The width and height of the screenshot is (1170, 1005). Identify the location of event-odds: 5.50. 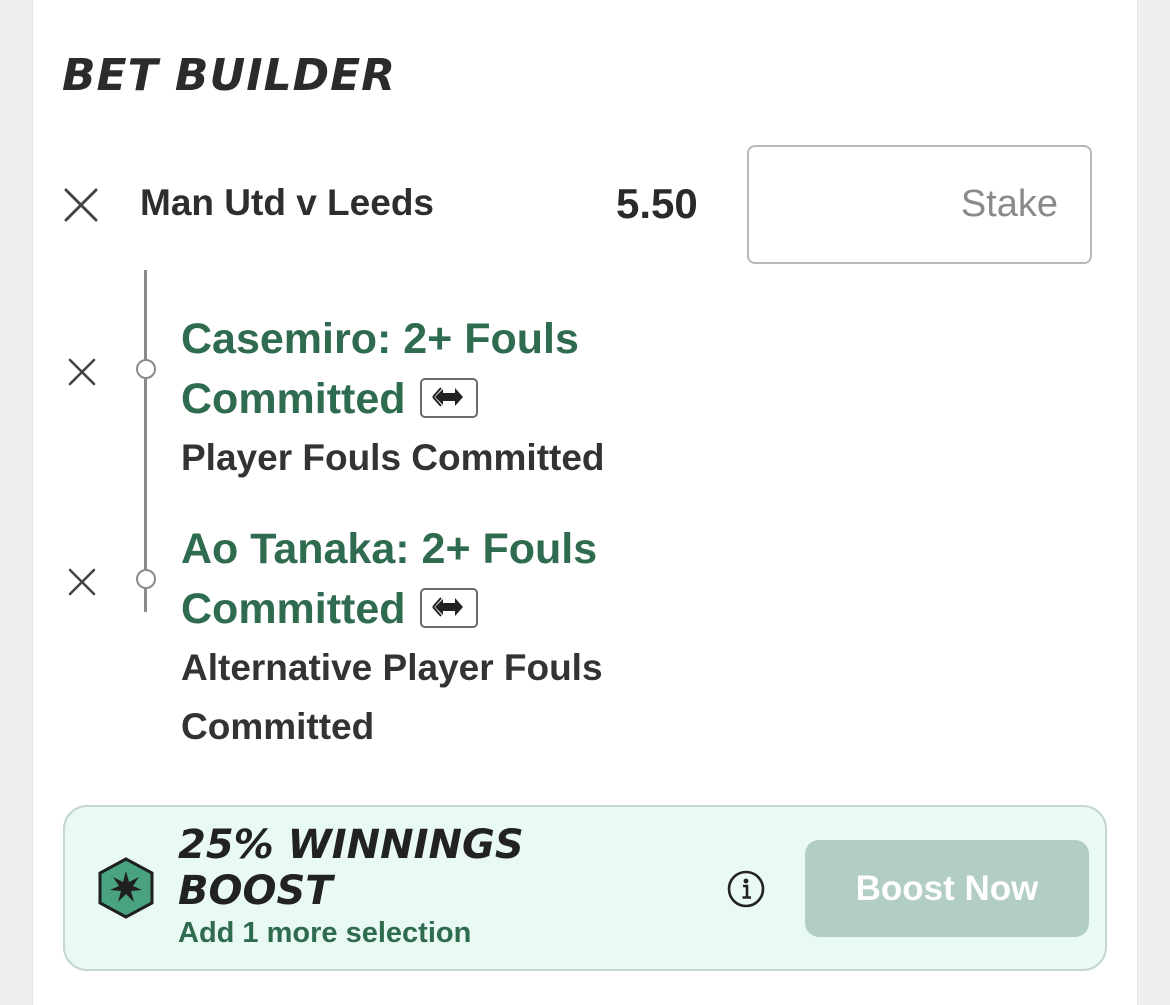
(657, 203).